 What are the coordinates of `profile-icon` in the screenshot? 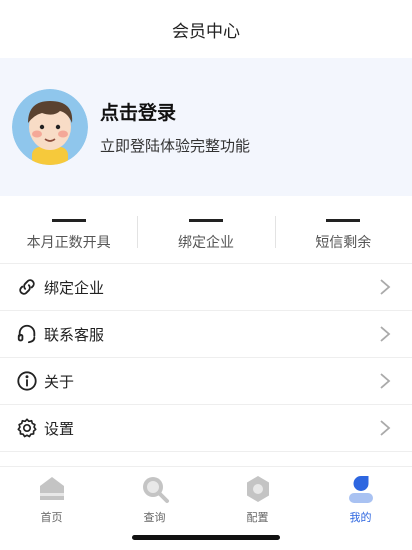 It's located at (361, 489).